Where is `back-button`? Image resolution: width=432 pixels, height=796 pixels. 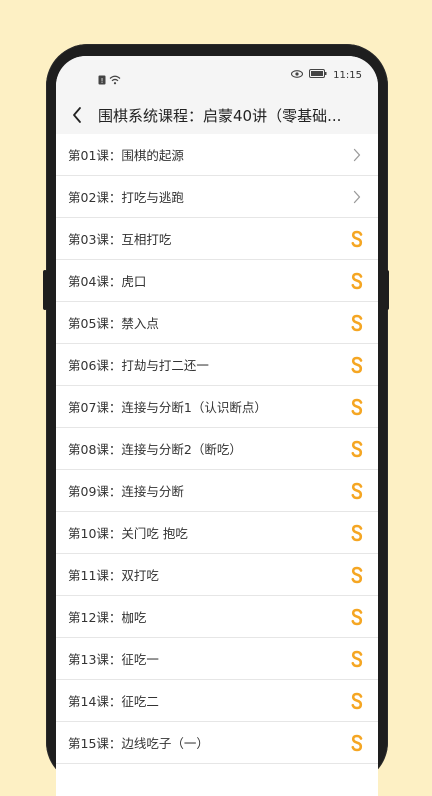
back-button is located at coordinates (77, 115).